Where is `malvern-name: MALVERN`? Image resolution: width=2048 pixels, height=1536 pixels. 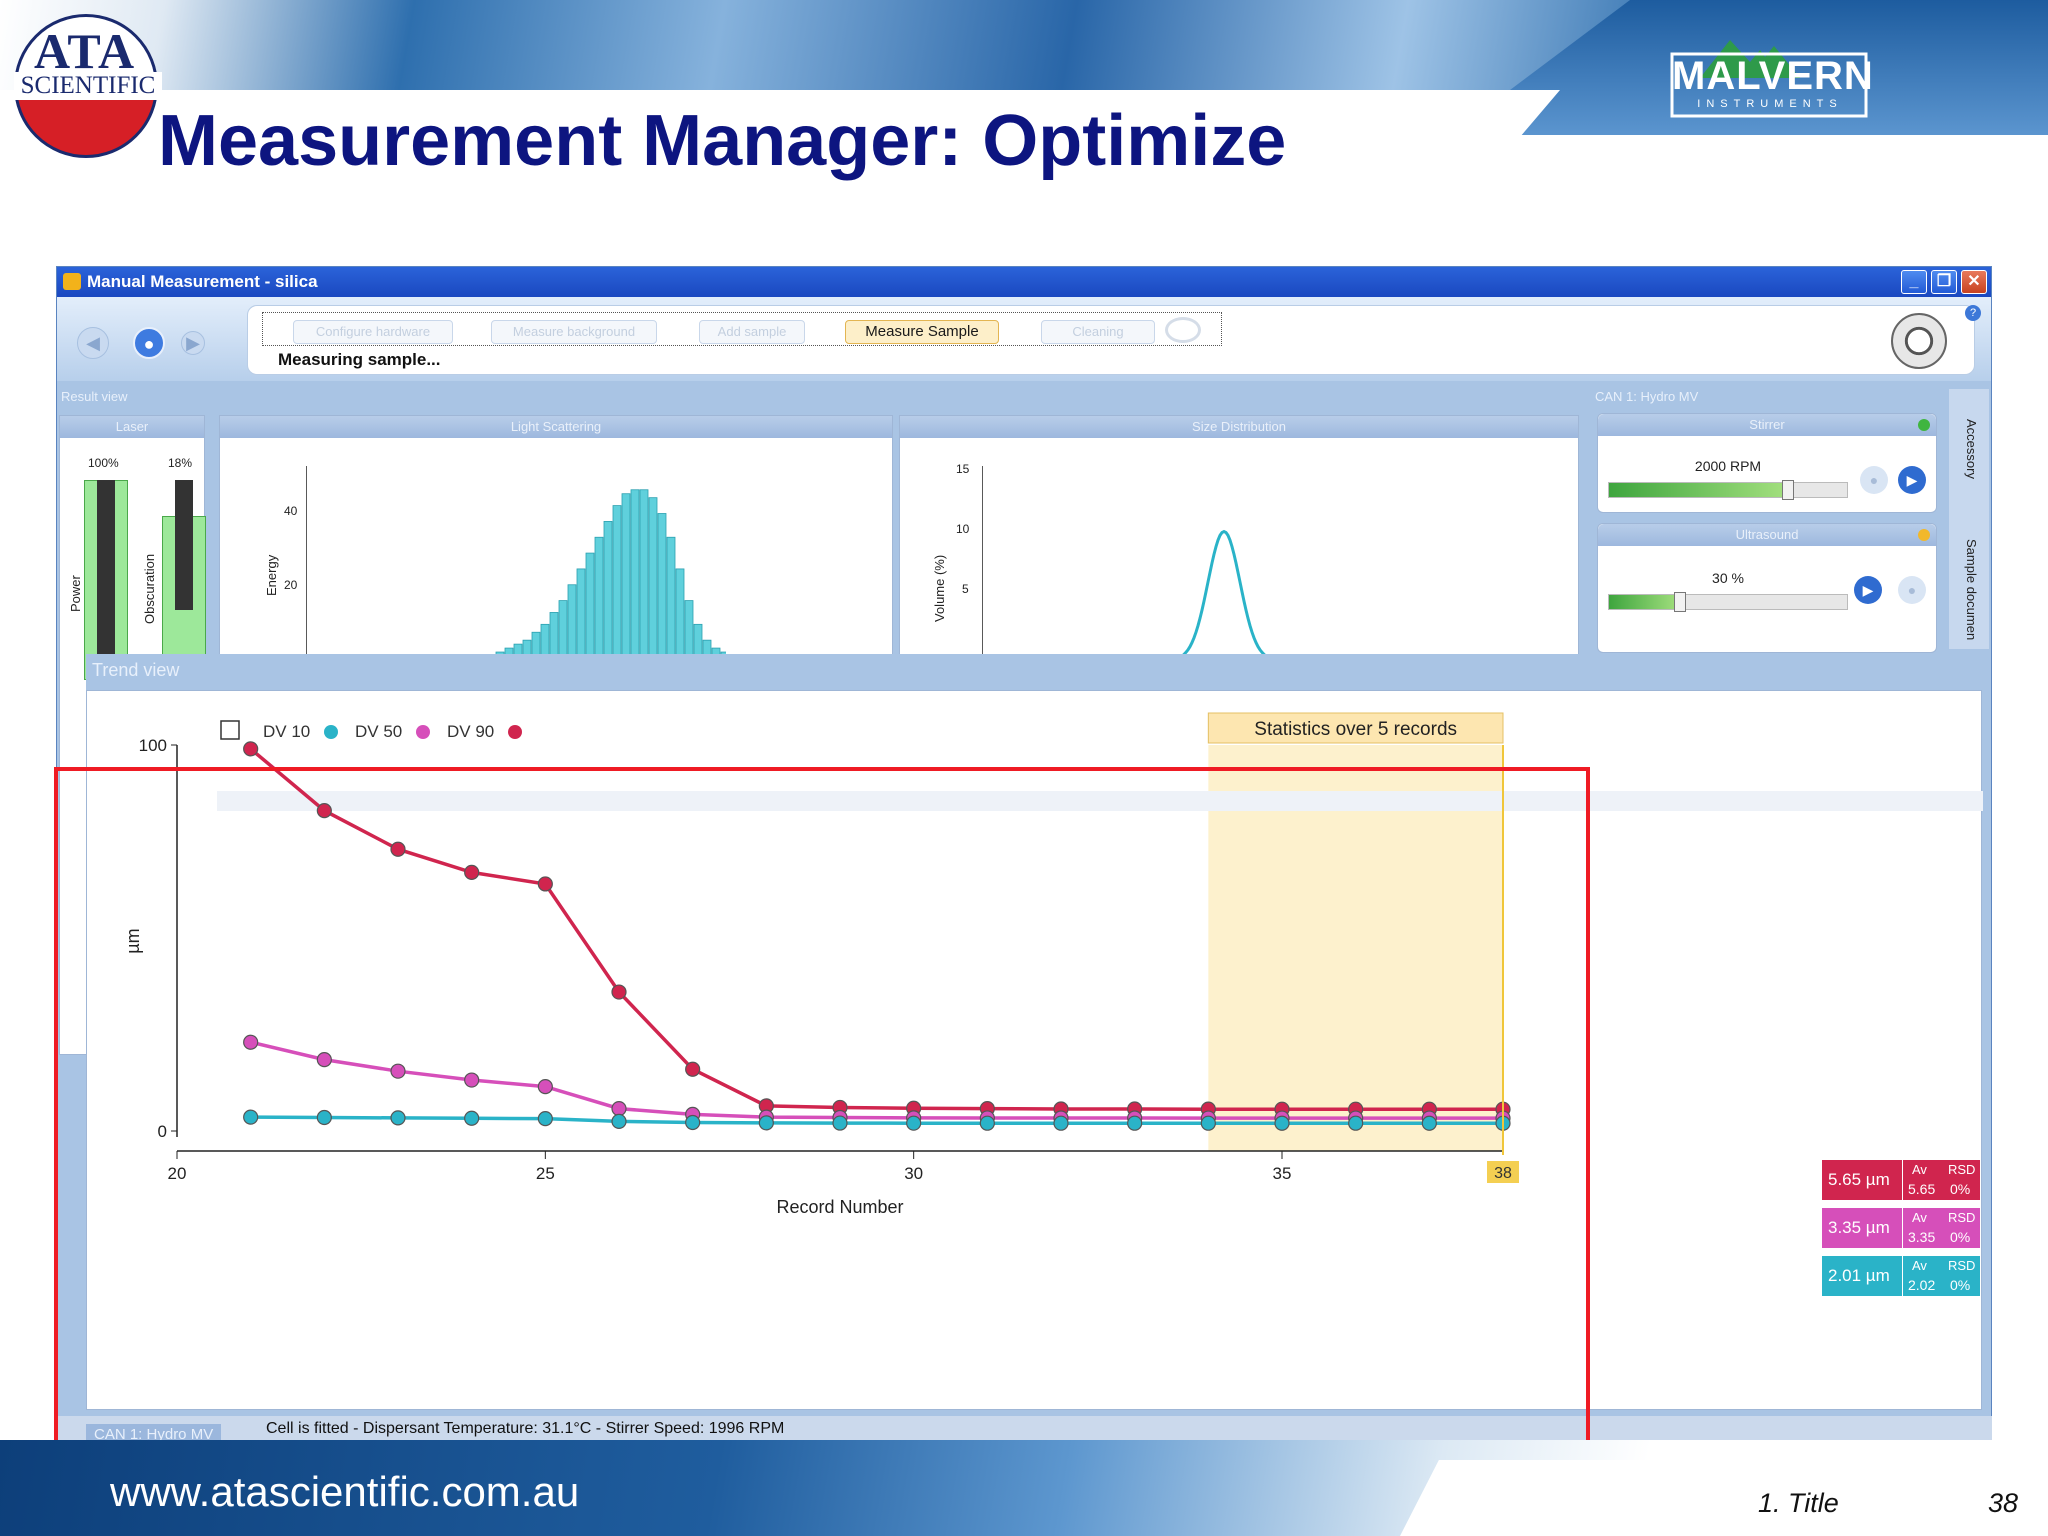
malvern-name: MALVERN is located at coordinates (1773, 76).